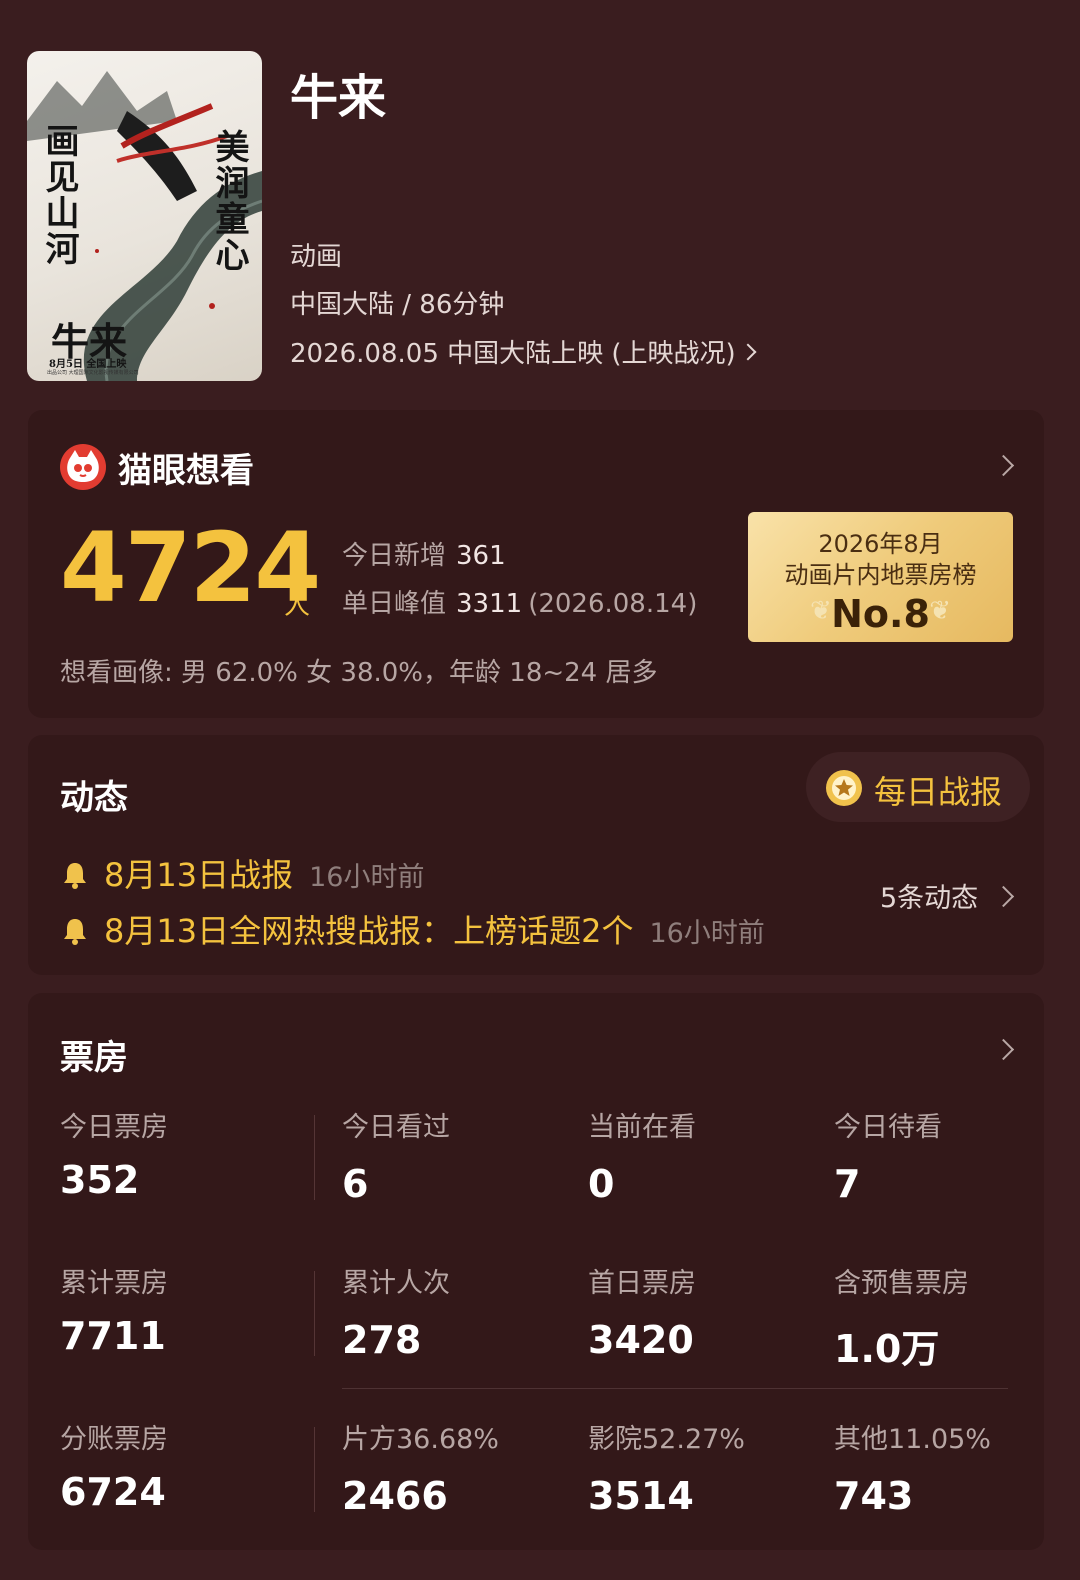 The image size is (1080, 1580). Describe the element at coordinates (394, 556) in the screenshot. I see `today-new-label: 今日新增` at that location.